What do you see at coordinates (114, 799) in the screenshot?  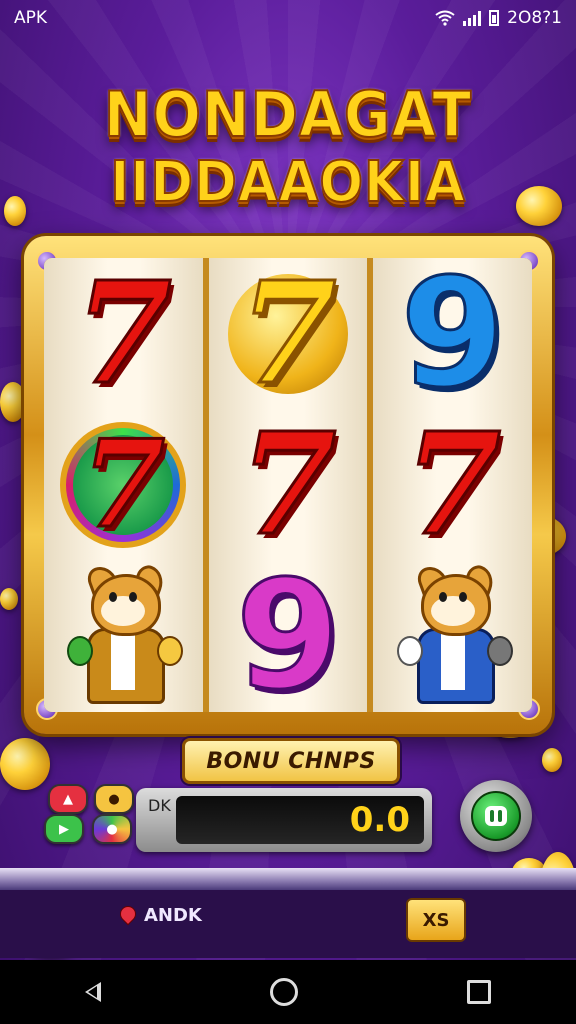 I see `mini-button-gold: ●` at bounding box center [114, 799].